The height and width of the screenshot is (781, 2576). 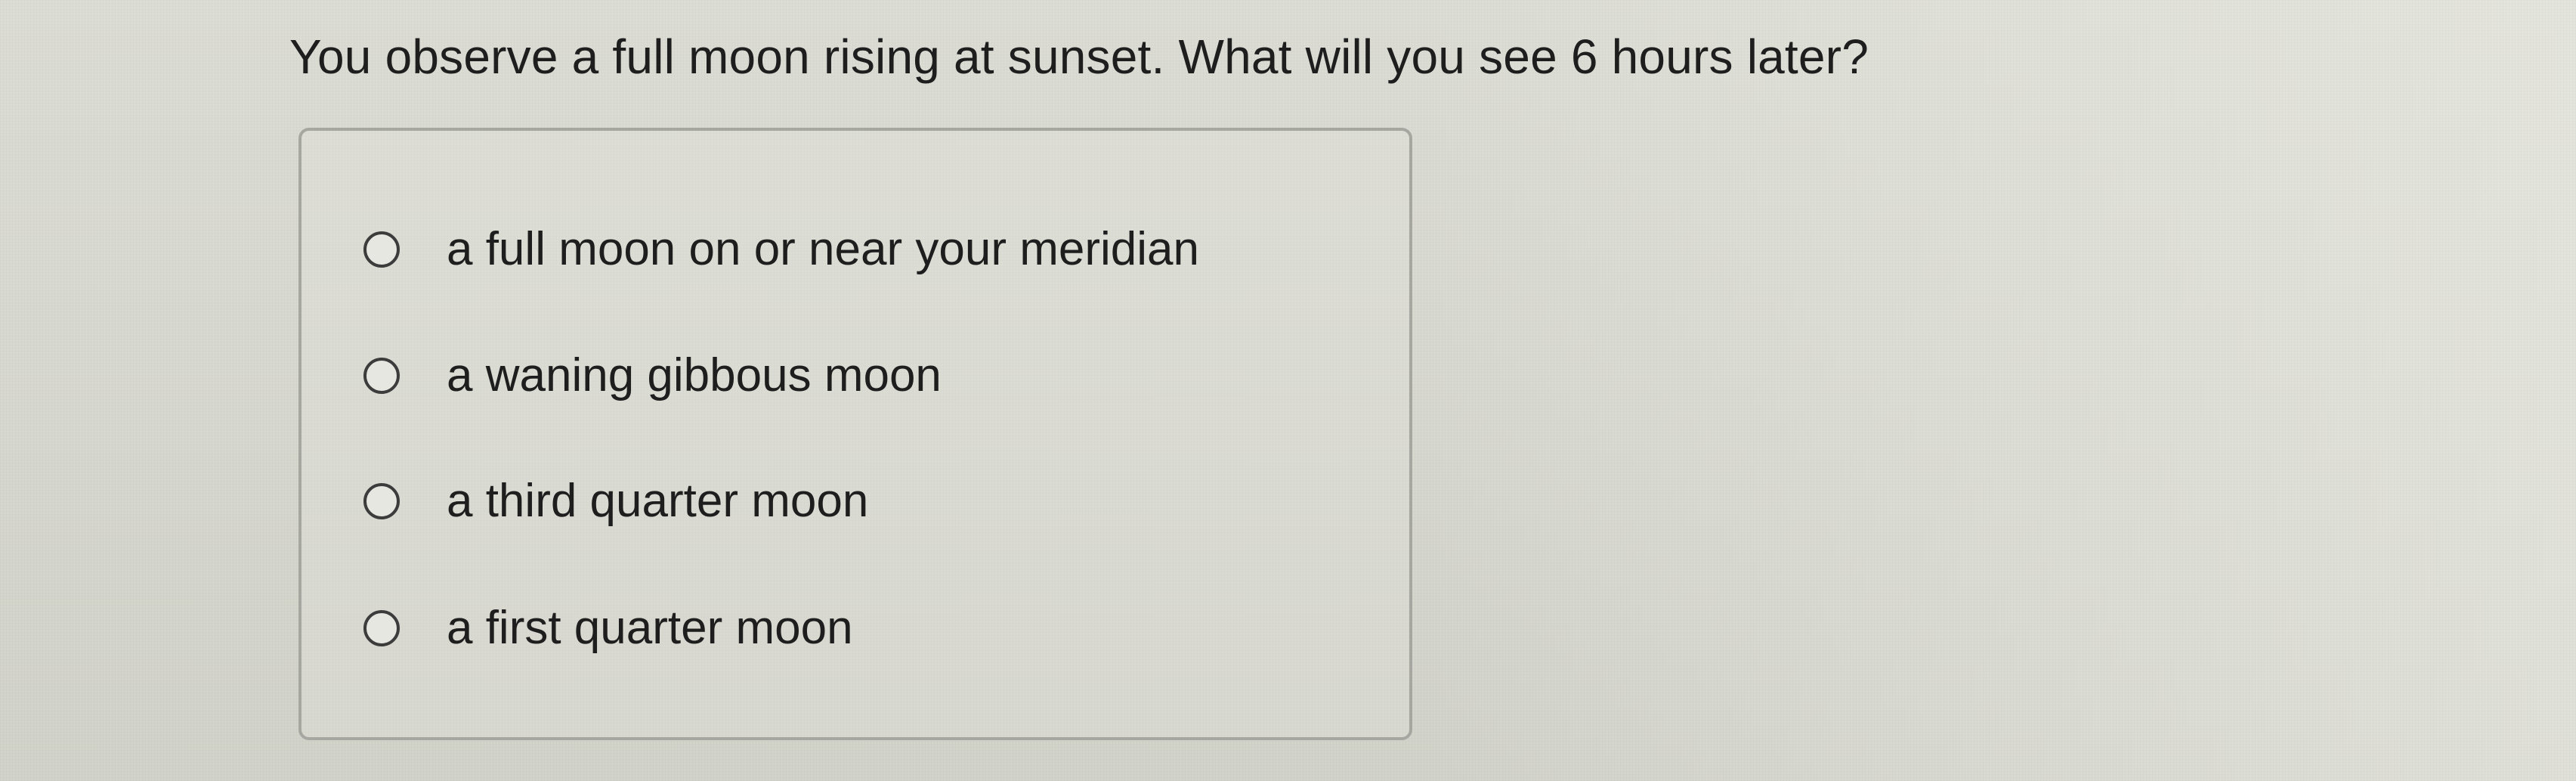 What do you see at coordinates (694, 375) in the screenshot?
I see `option-label: a waning gibbous moon` at bounding box center [694, 375].